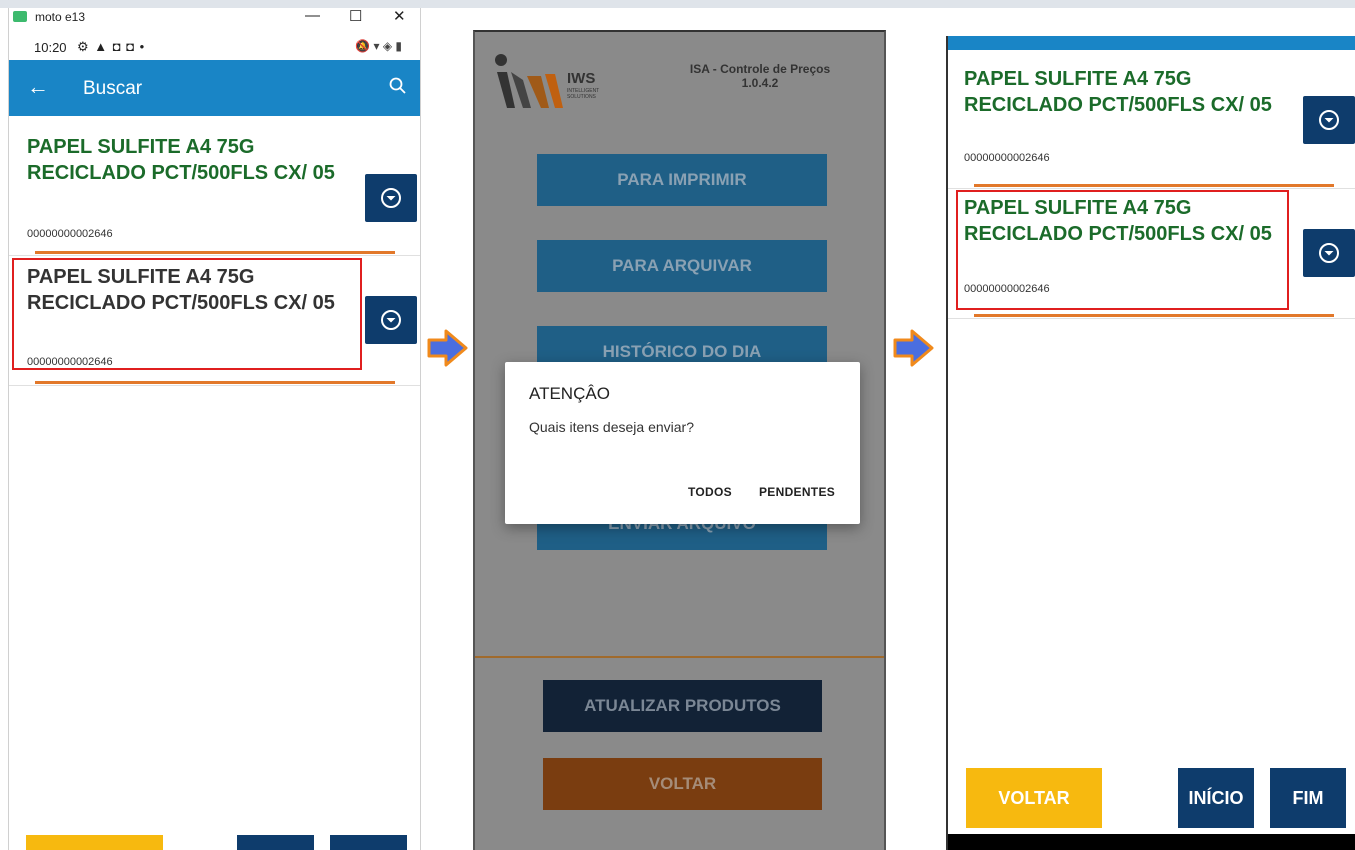 This screenshot has height=850, width=1355. Describe the element at coordinates (682, 180) in the screenshot. I see `print-button: PARA IMPRIMIR` at that location.